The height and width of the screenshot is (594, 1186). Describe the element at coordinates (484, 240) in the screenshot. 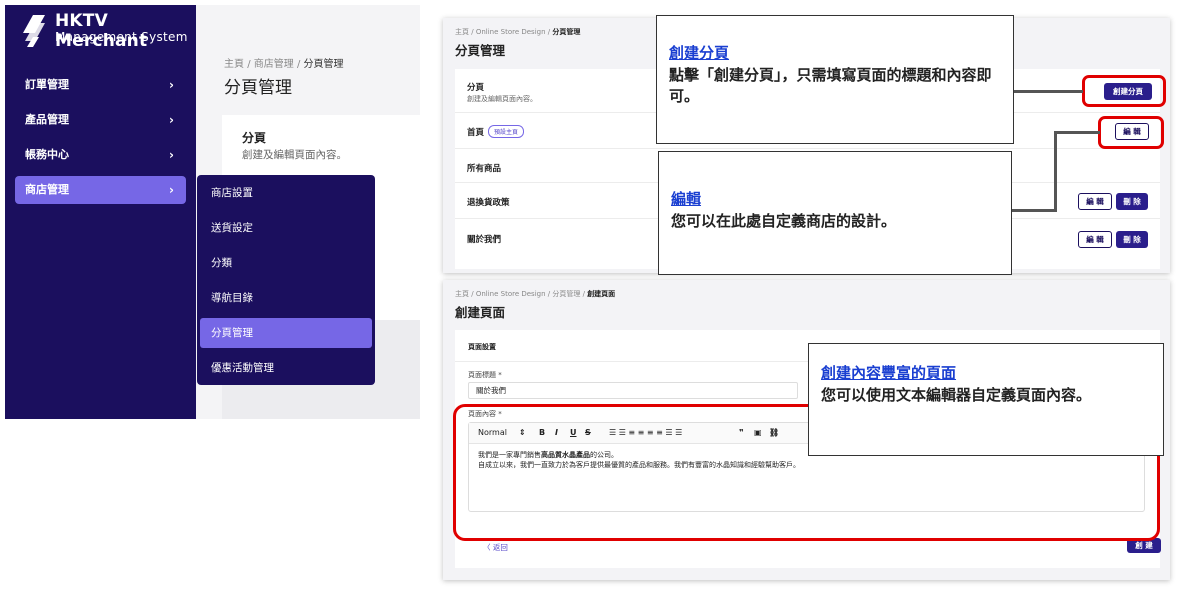

I see `page-name: 關於我們` at that location.